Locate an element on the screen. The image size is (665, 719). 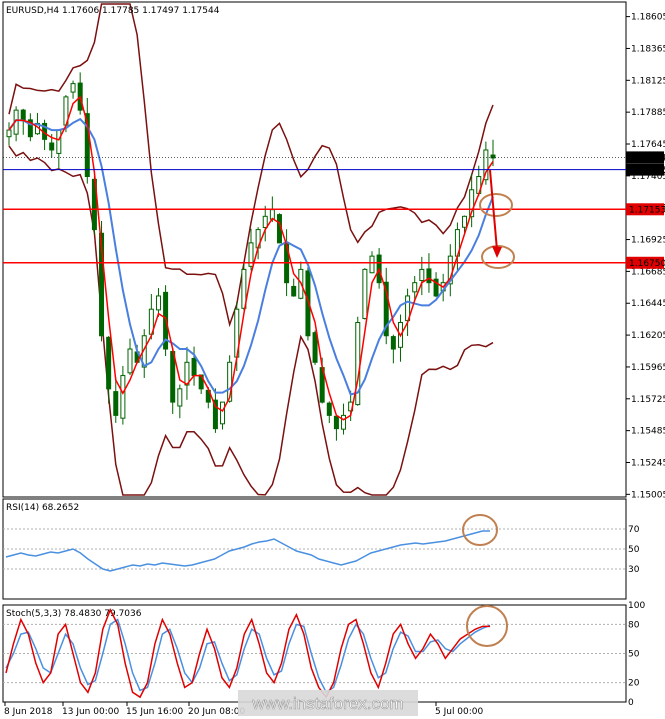
stoch-tick-label: 0 is located at coordinates (631, 703).